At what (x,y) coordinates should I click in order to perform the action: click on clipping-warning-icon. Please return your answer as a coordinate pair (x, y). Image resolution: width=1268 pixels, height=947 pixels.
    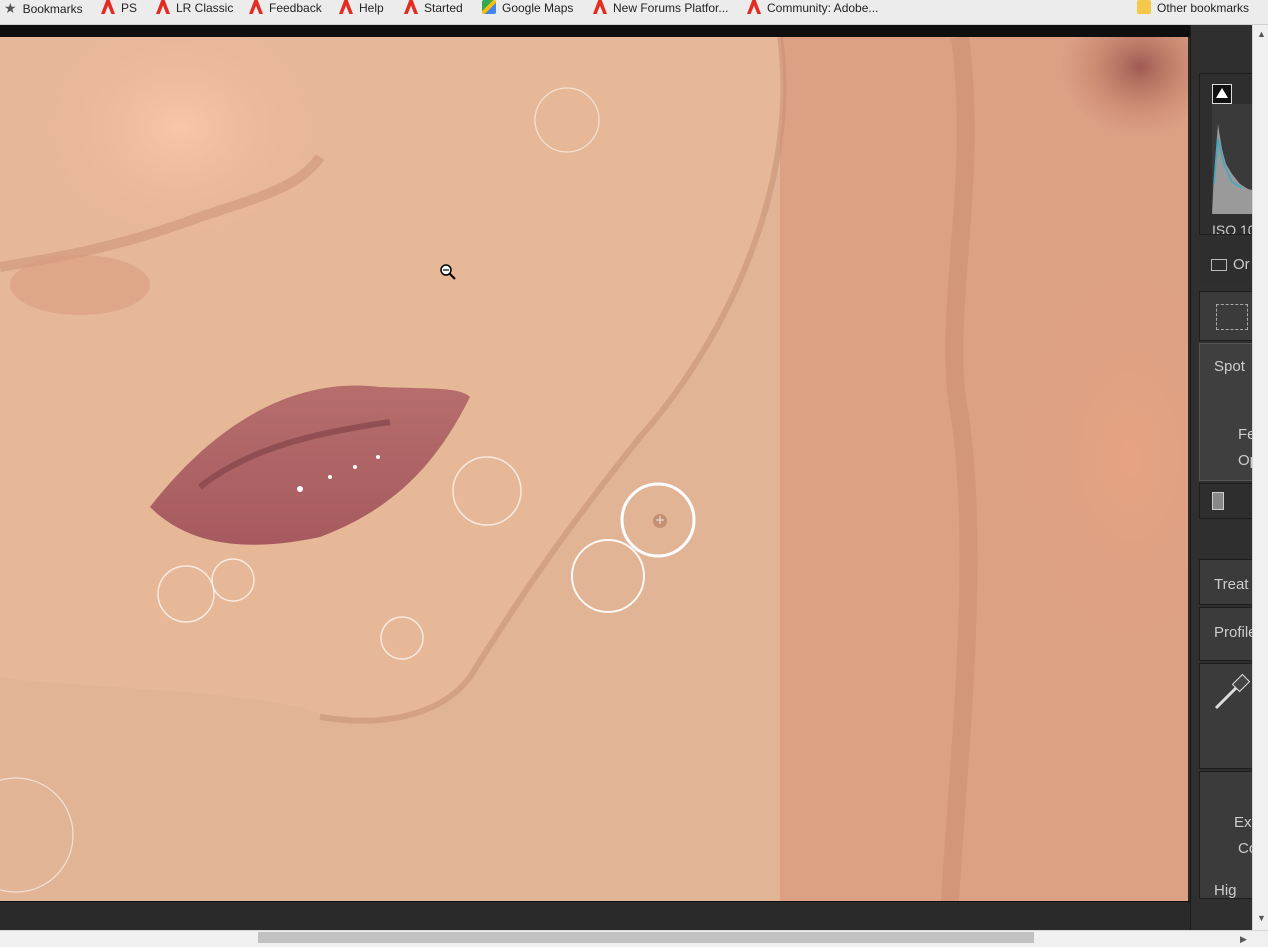
    Looking at the image, I should click on (1222, 94).